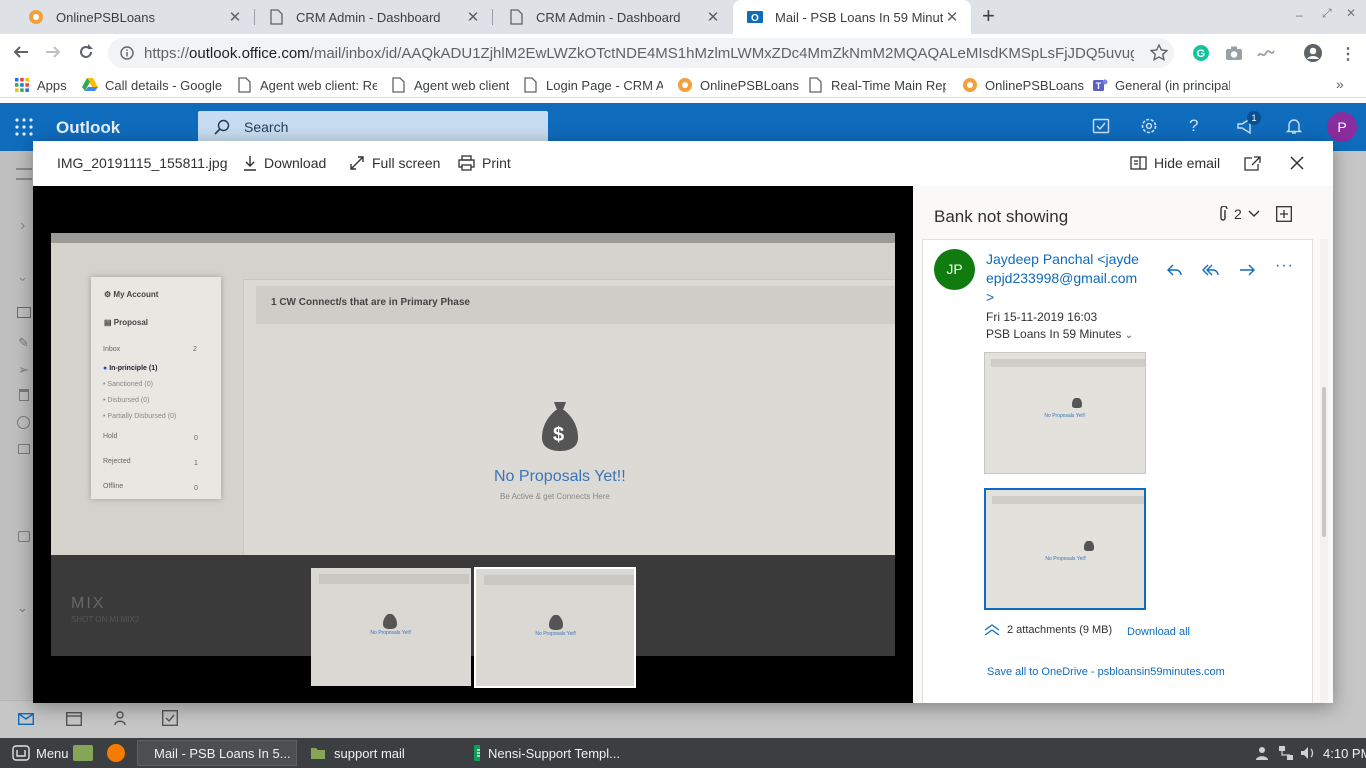 The height and width of the screenshot is (768, 1366). I want to click on calendar-icon, so click(74, 718).